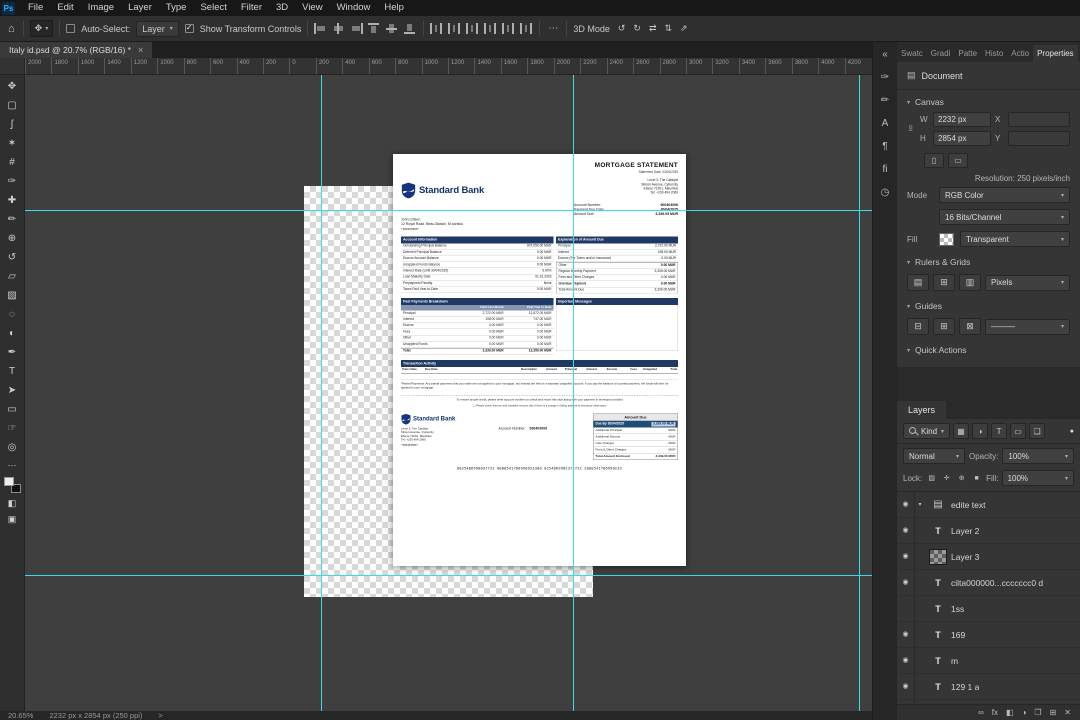  What do you see at coordinates (339, 28) in the screenshot?
I see `align-center-horizontal-icon` at bounding box center [339, 28].